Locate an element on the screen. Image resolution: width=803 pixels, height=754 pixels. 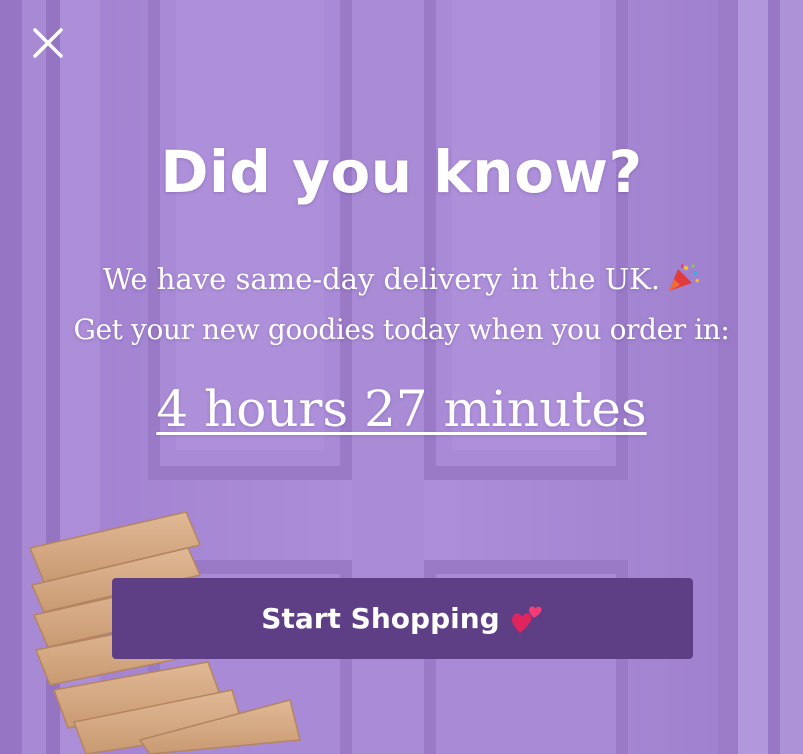
countdown-timer: 4 hours 27 minutes is located at coordinates (401, 409).